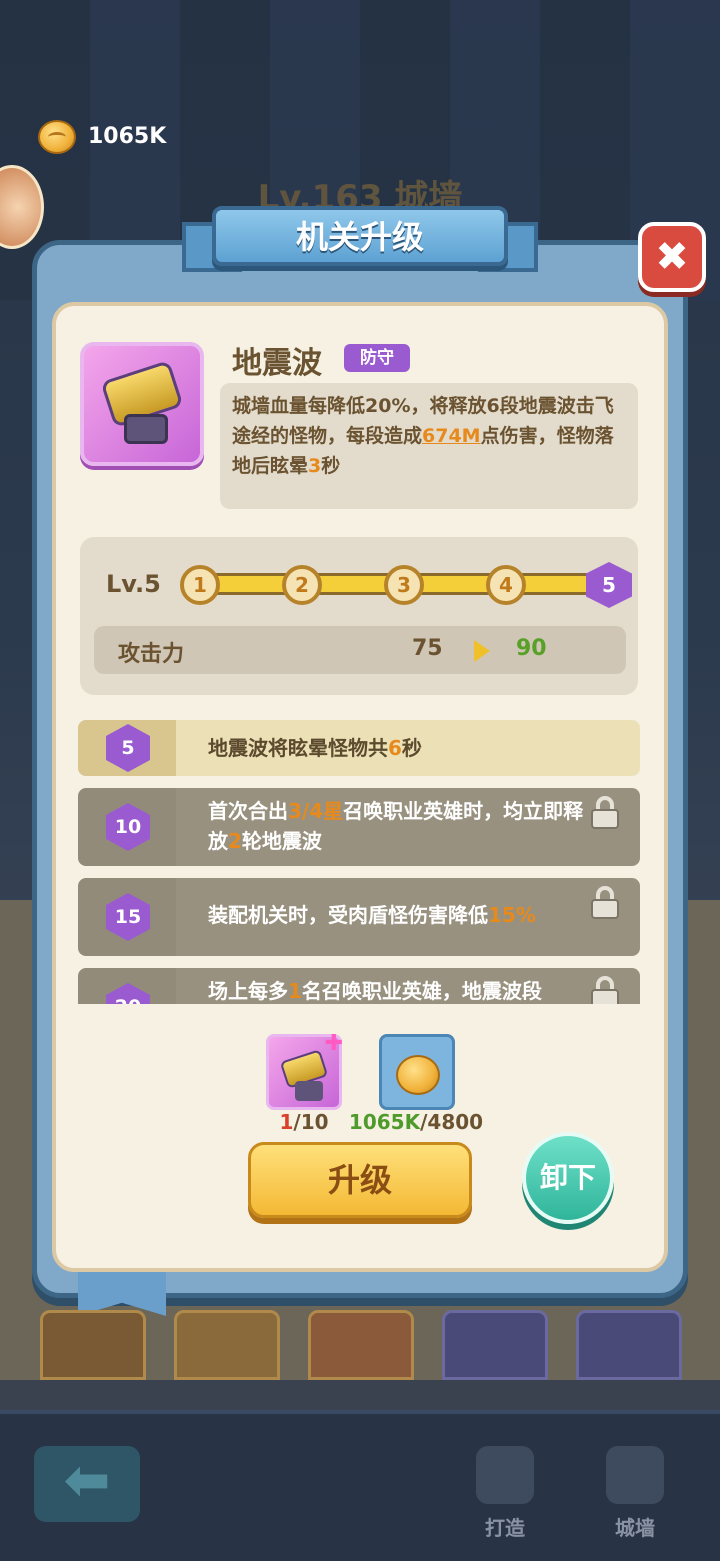  I want to click on text: 场上每多, so click(248, 991).